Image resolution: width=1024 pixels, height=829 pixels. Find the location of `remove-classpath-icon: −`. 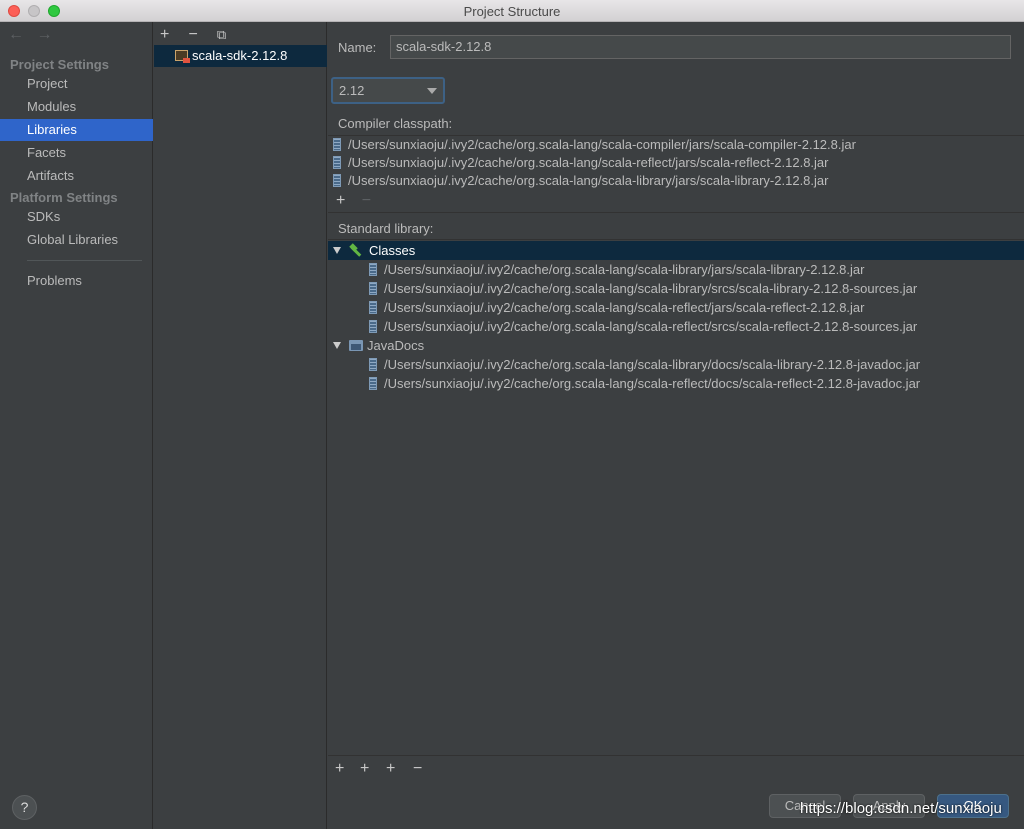

remove-classpath-icon: − is located at coordinates (366, 200).